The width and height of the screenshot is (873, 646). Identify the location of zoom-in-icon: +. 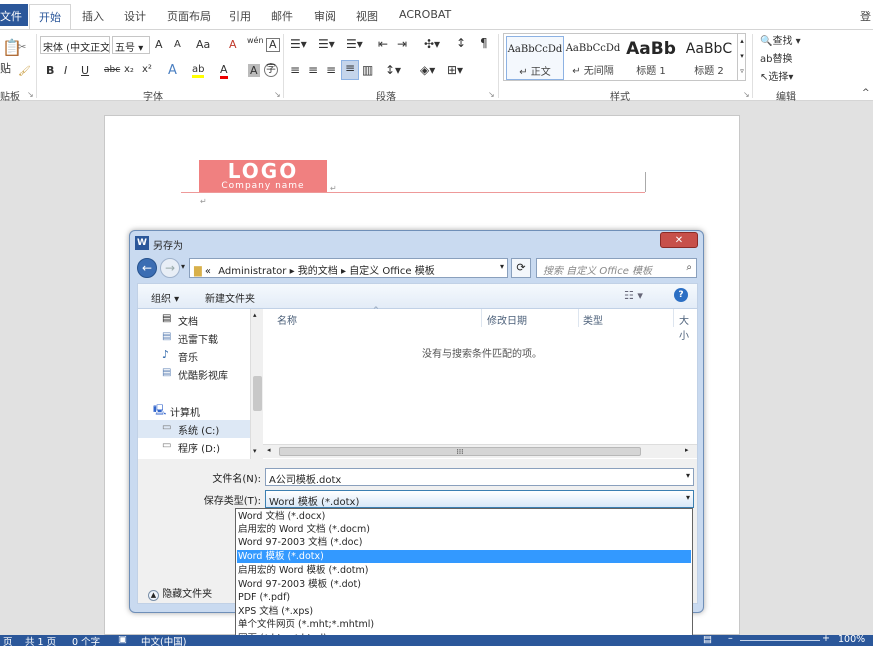
(826, 638).